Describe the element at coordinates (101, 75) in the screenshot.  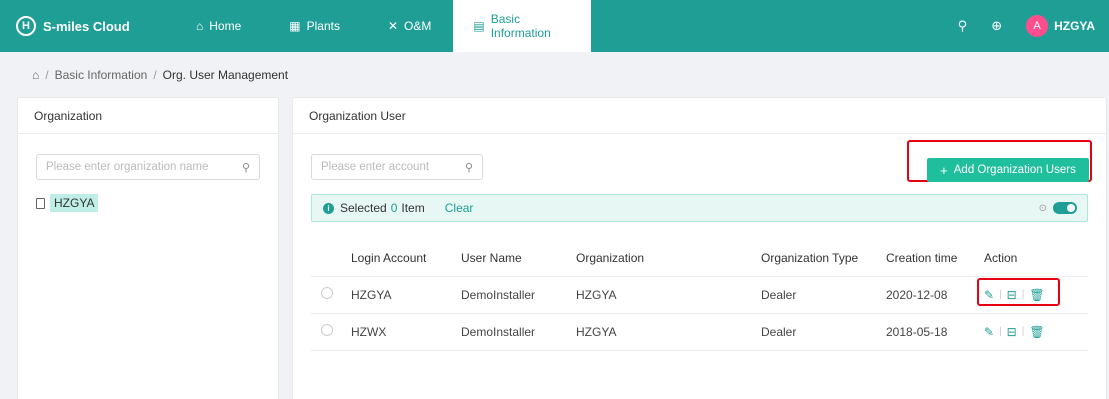
I see `breadcrumb-section: Basic Information` at that location.